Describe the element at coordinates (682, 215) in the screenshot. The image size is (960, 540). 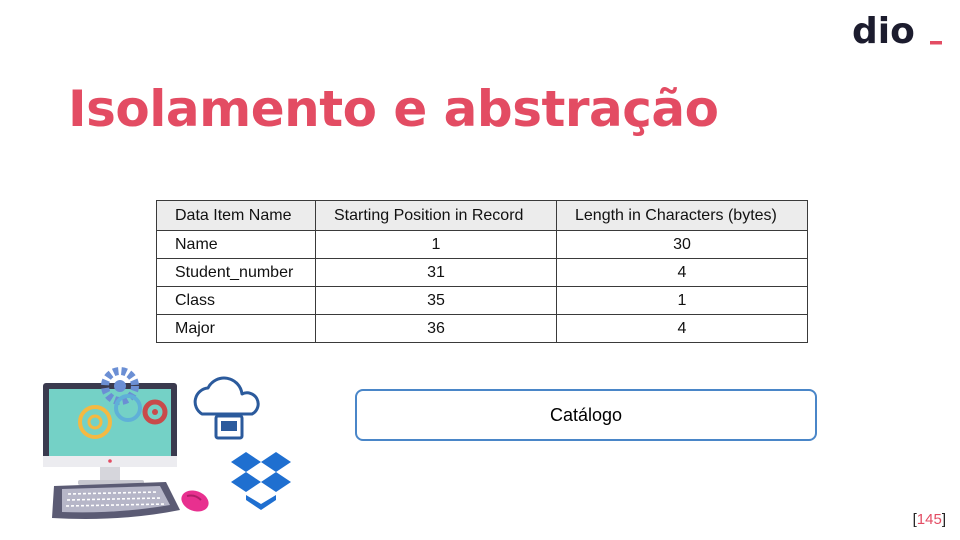
I see `header-length: Length in Characters (bytes)` at that location.